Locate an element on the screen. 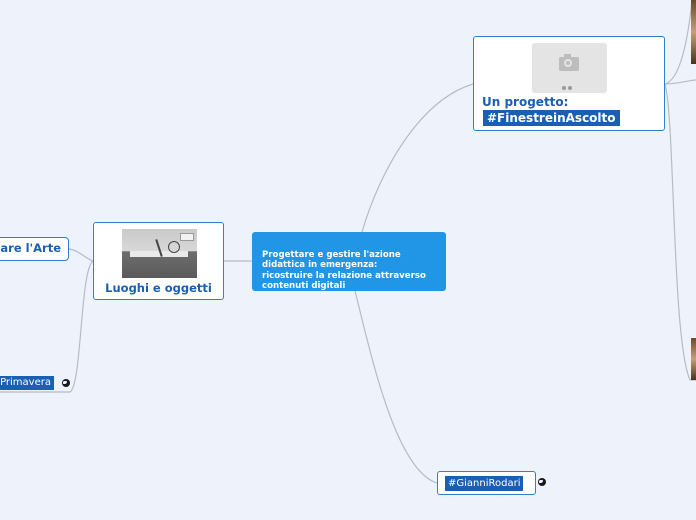 The width and height of the screenshot is (696, 520). node-arte: are l'Arte is located at coordinates (34, 249).